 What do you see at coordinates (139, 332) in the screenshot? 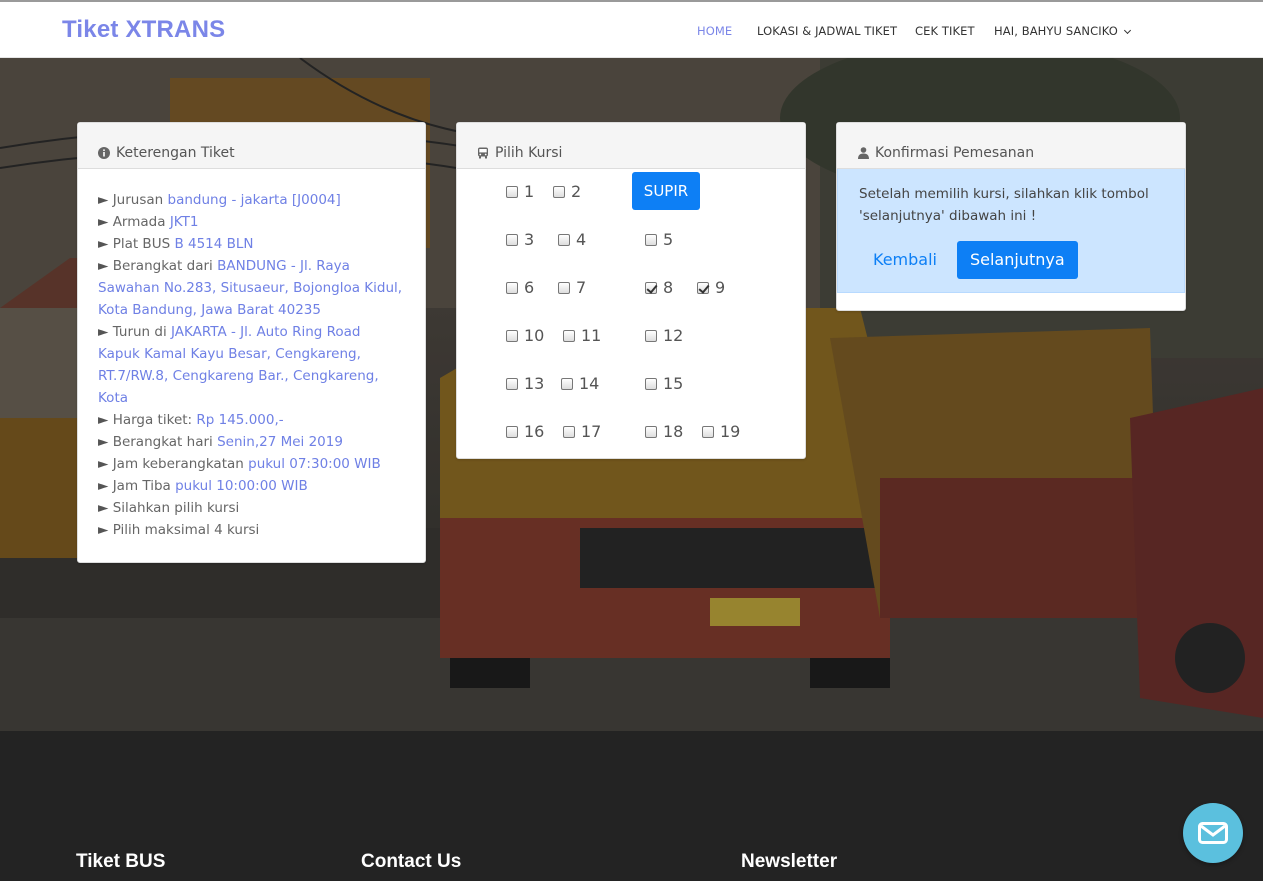
I see `info-label: Turun di` at bounding box center [139, 332].